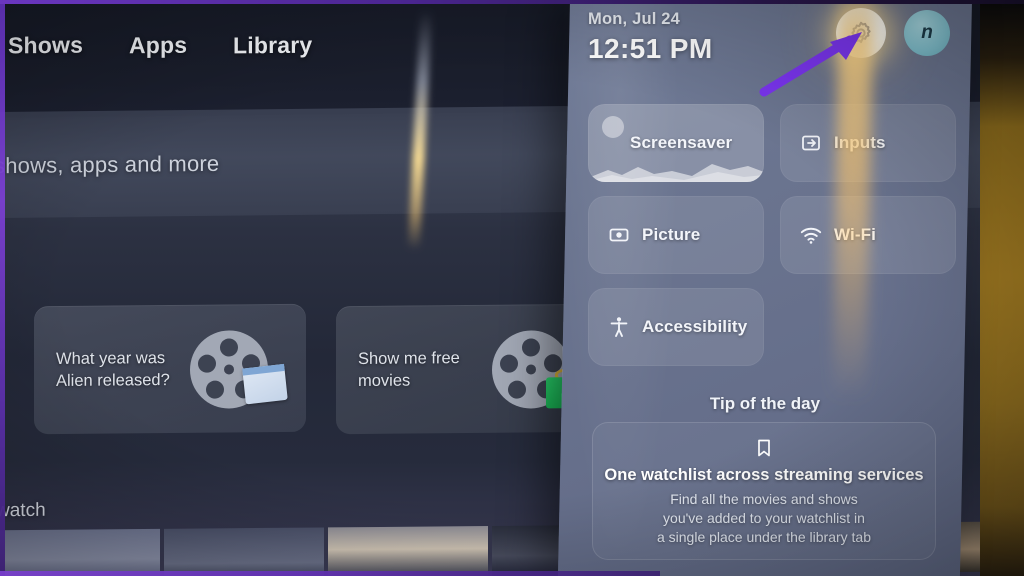  I want to click on tile-label: Accessibility, so click(695, 326).